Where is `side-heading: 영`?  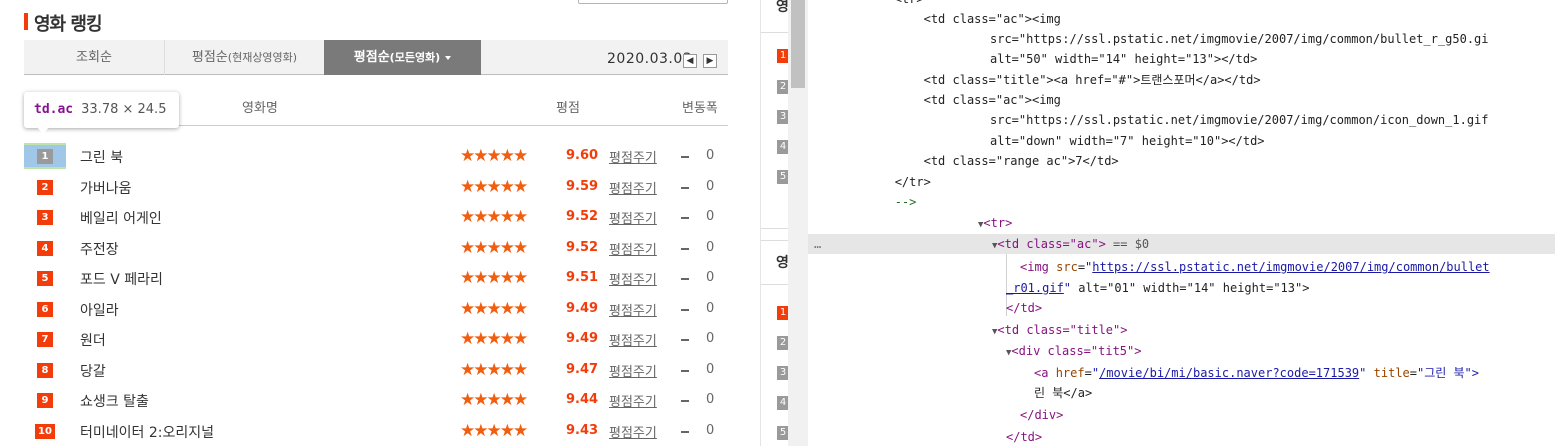
side-heading: 영 is located at coordinates (782, 263).